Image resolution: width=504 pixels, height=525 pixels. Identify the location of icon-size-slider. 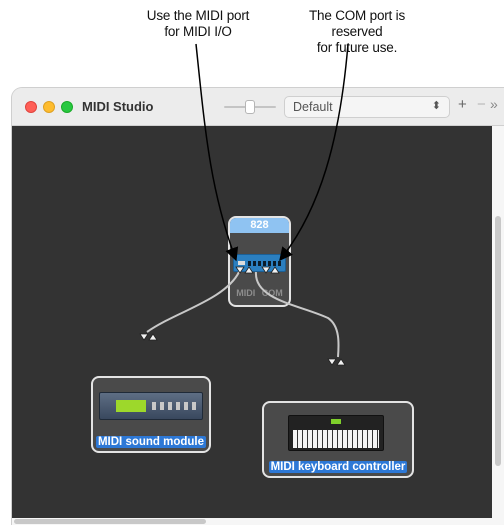
(250, 107).